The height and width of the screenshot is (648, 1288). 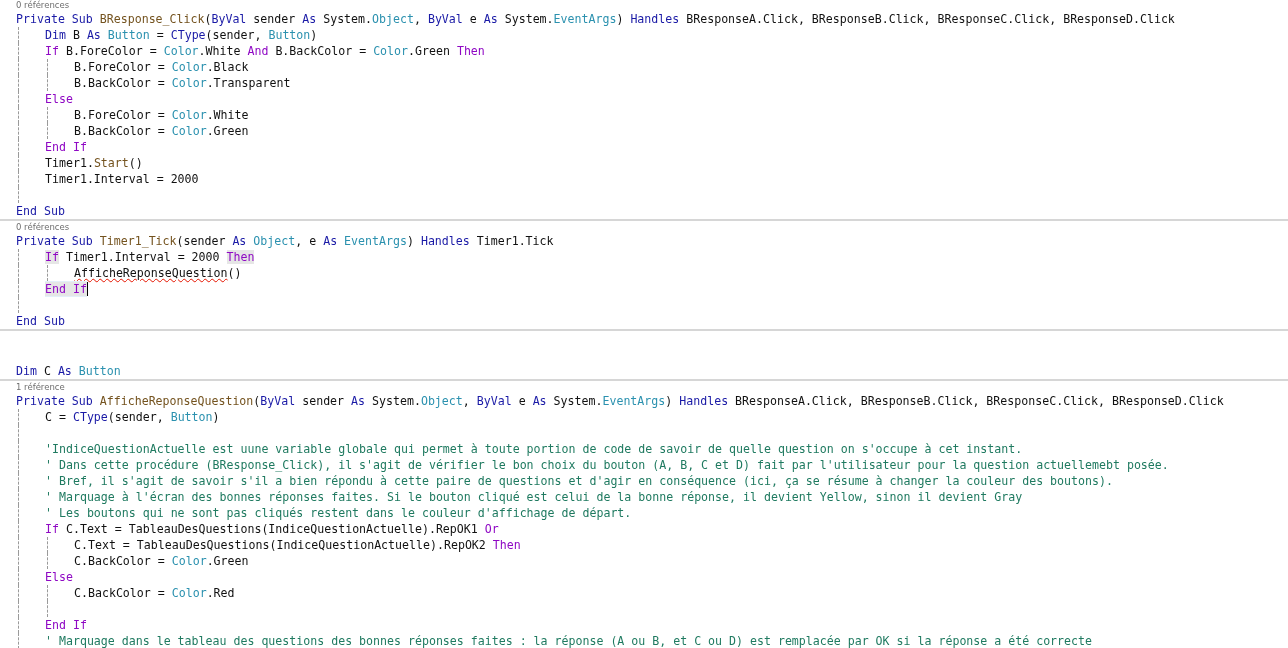 What do you see at coordinates (40, 387) in the screenshot?
I see `reference-count-link: 1 référence` at bounding box center [40, 387].